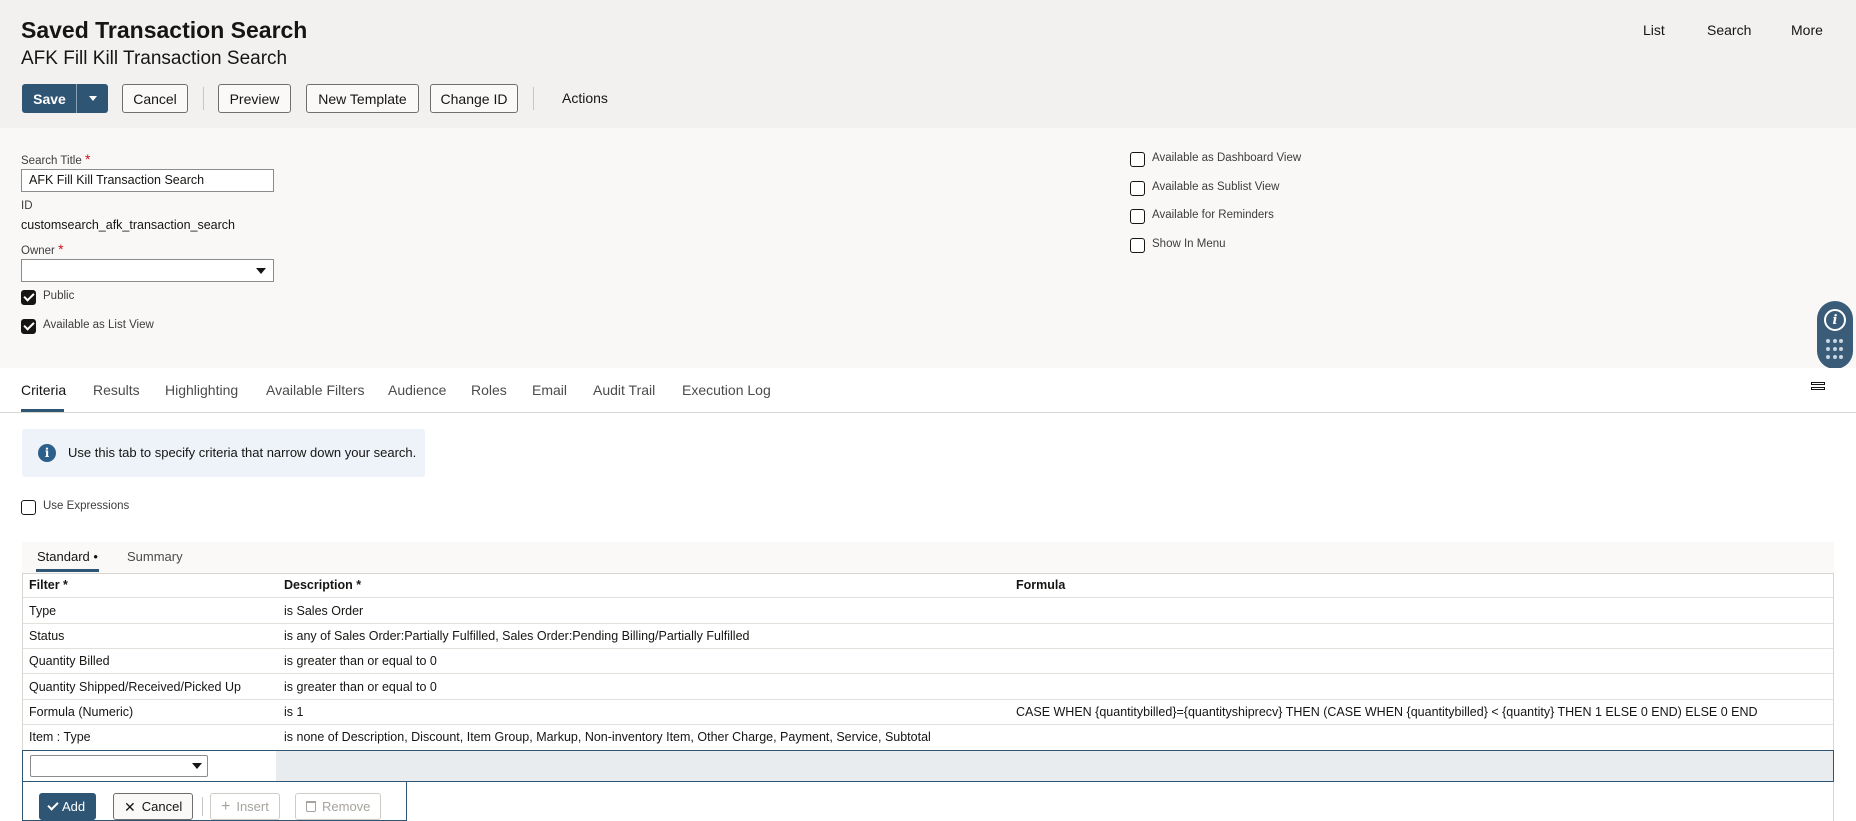  I want to click on tab-roles: Roles, so click(489, 390).